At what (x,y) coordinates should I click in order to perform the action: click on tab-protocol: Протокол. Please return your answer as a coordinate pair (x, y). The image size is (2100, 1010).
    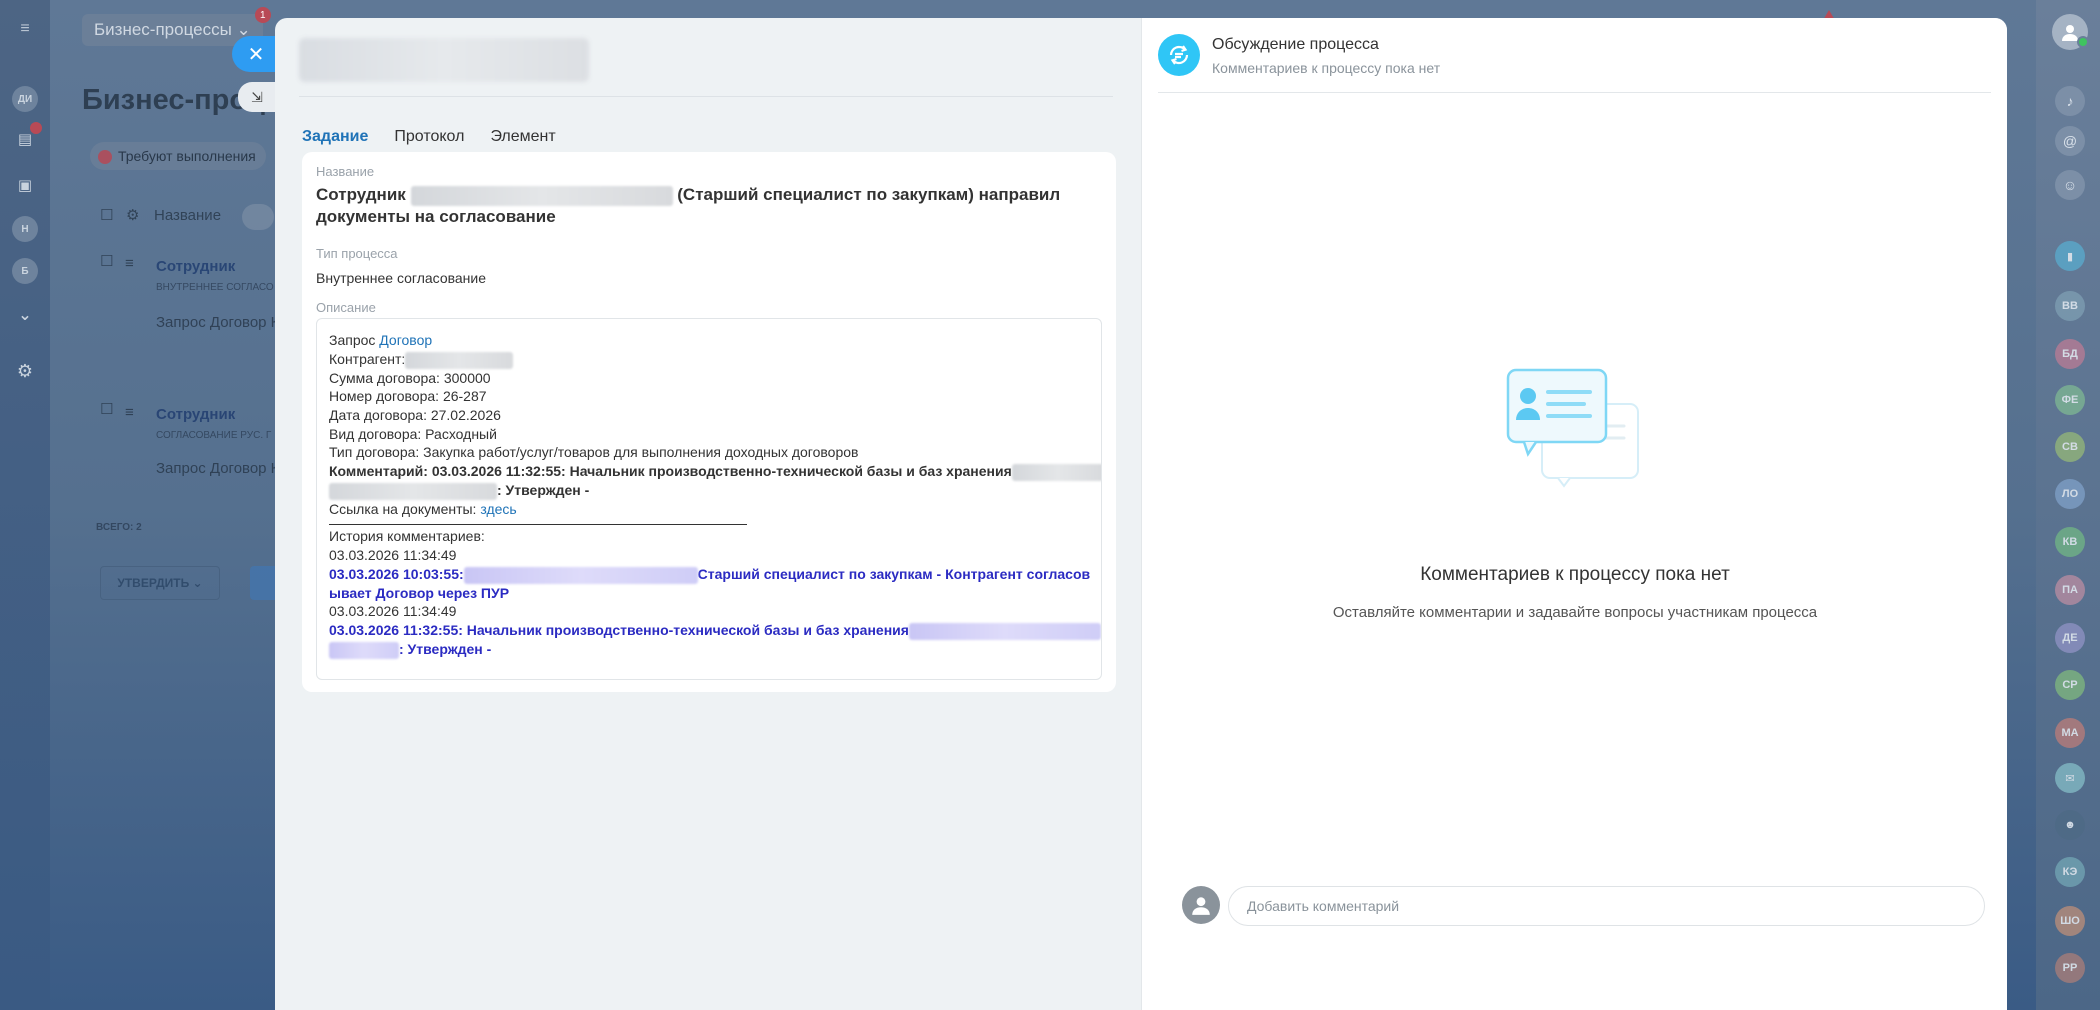
    Looking at the image, I should click on (429, 137).